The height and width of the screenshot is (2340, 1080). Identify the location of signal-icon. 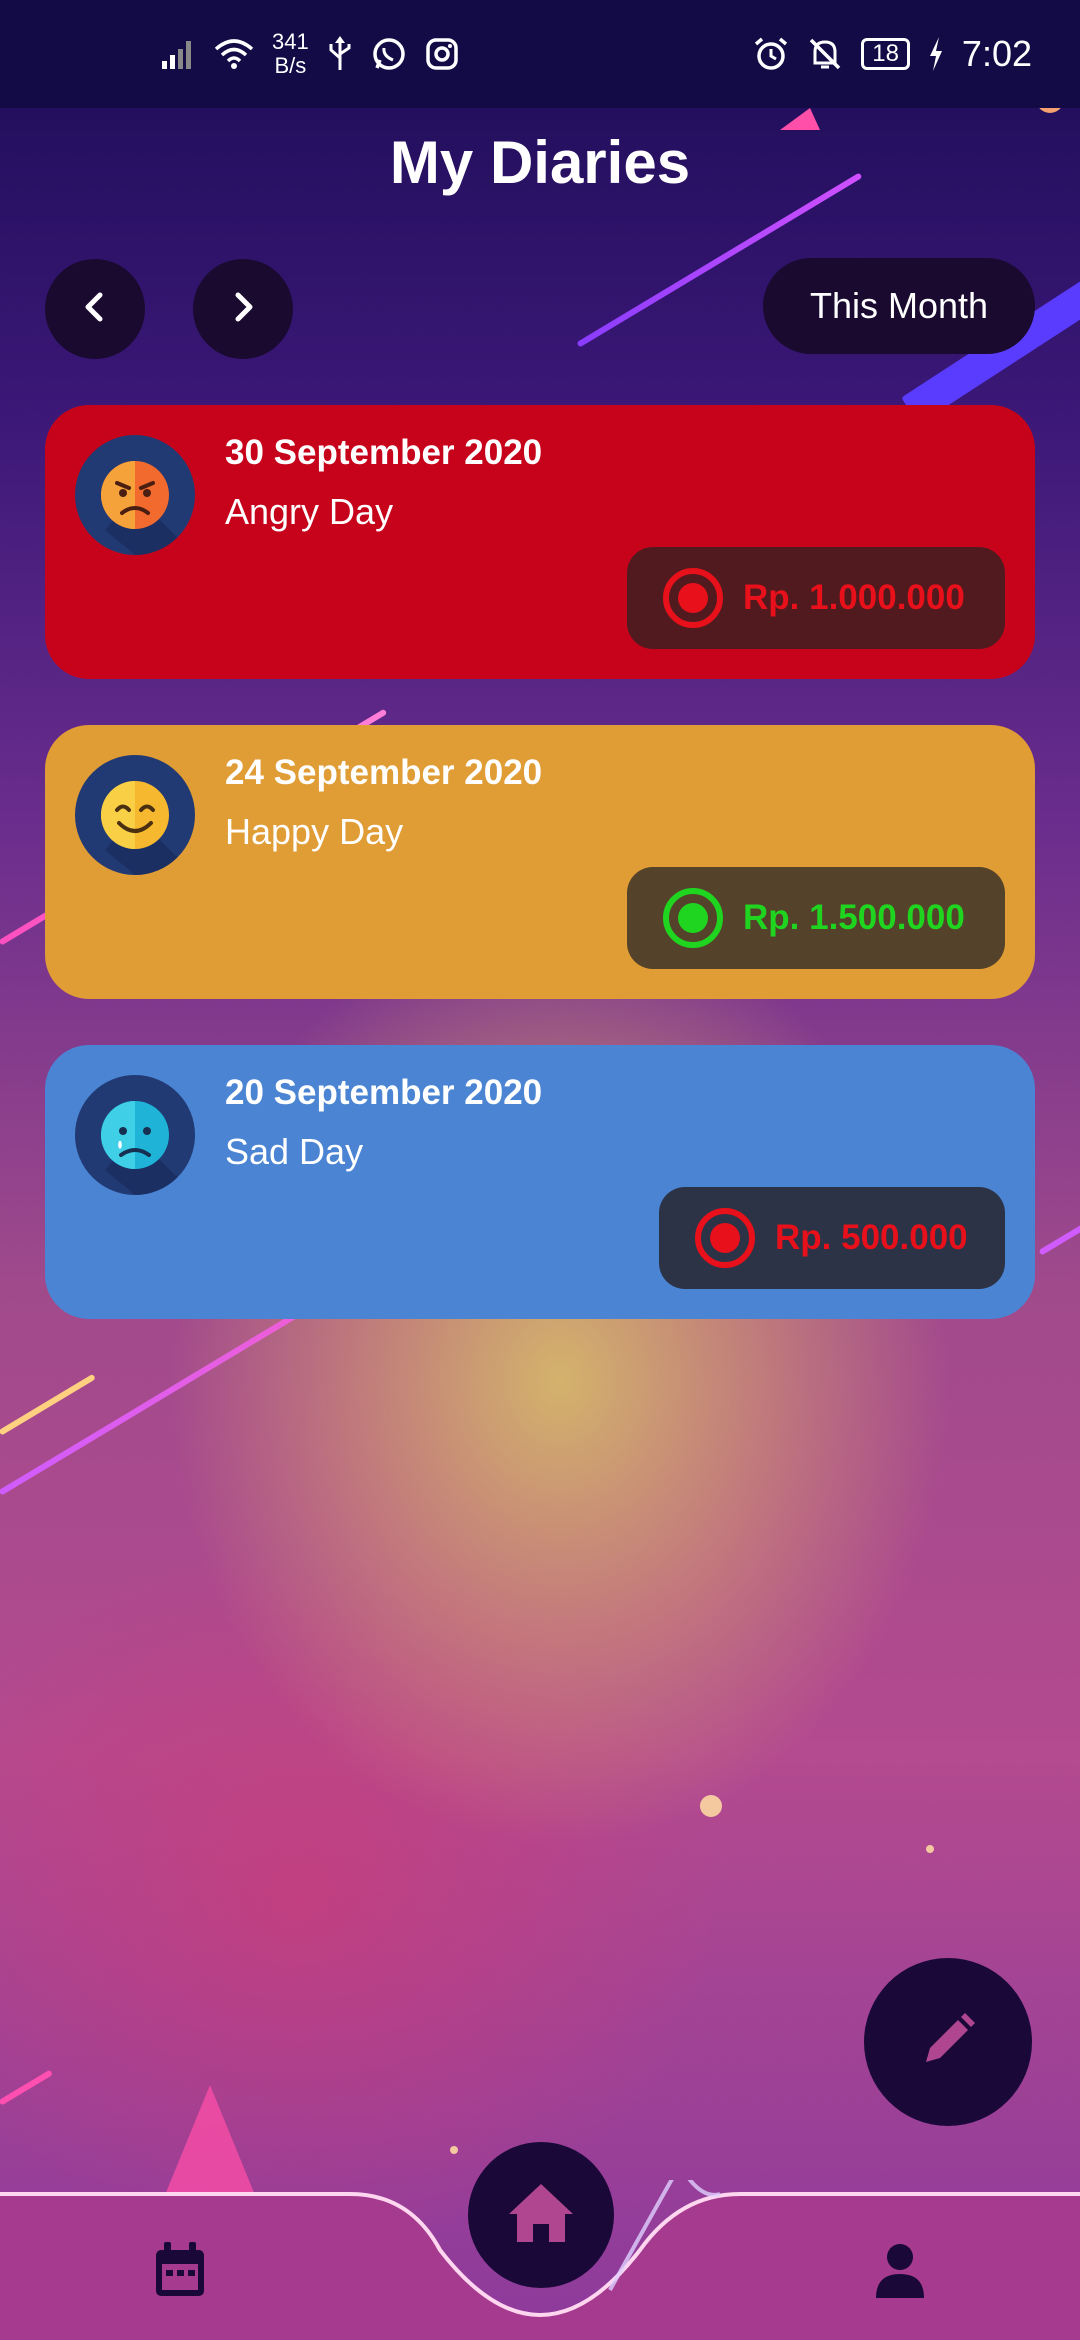
(178, 54).